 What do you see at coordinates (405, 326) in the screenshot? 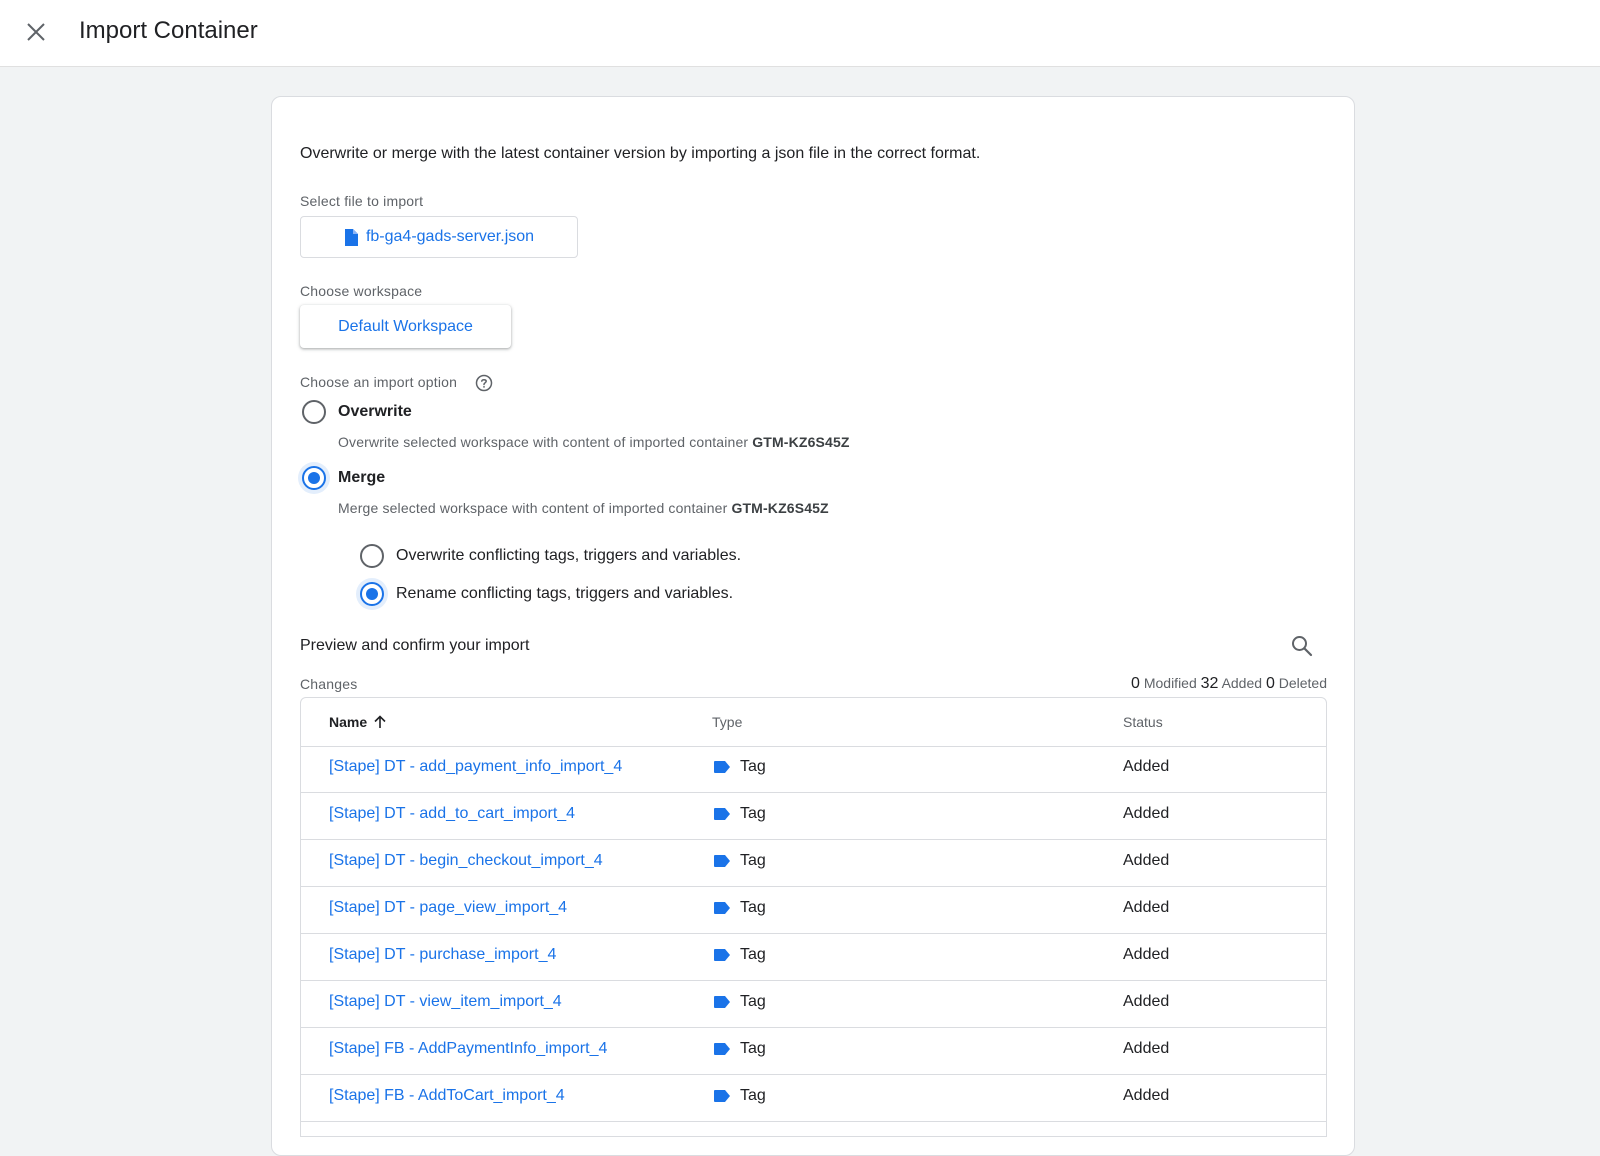
I see `workspace-button: Default Workspace` at bounding box center [405, 326].